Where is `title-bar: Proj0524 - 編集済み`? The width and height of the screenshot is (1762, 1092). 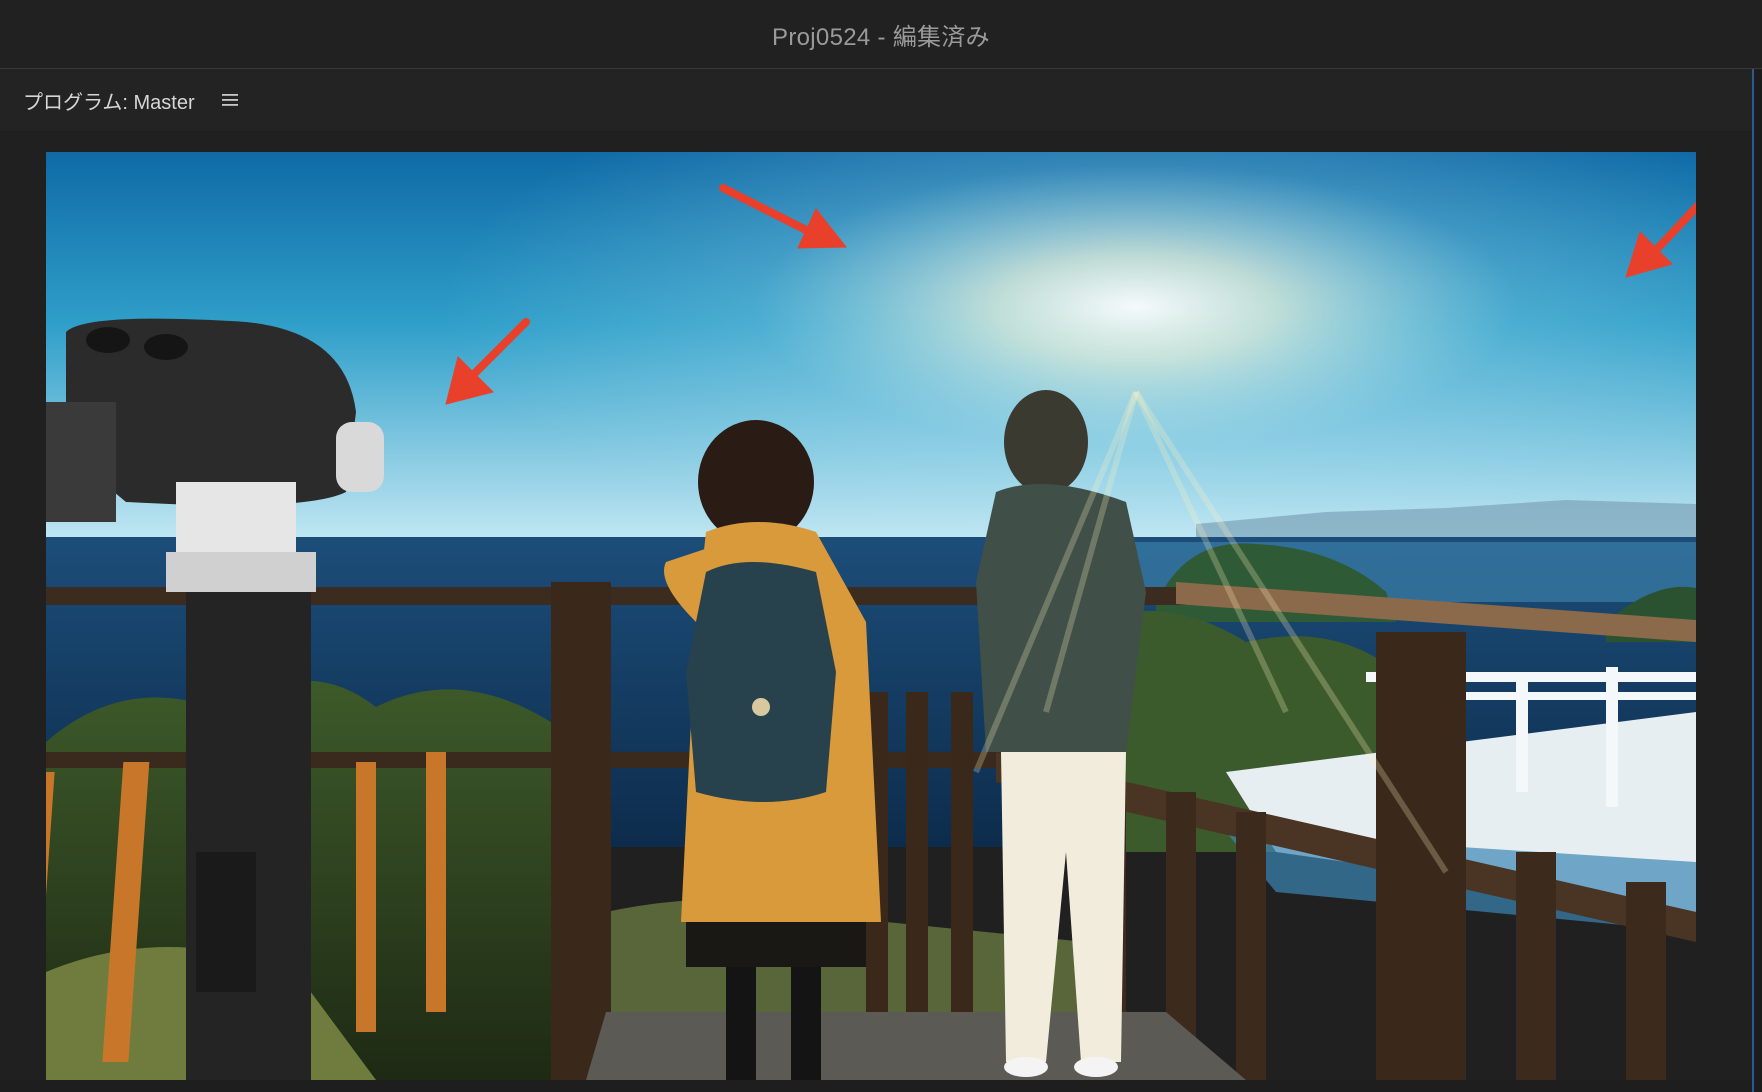
title-bar: Proj0524 - 編集済み is located at coordinates (881, 34).